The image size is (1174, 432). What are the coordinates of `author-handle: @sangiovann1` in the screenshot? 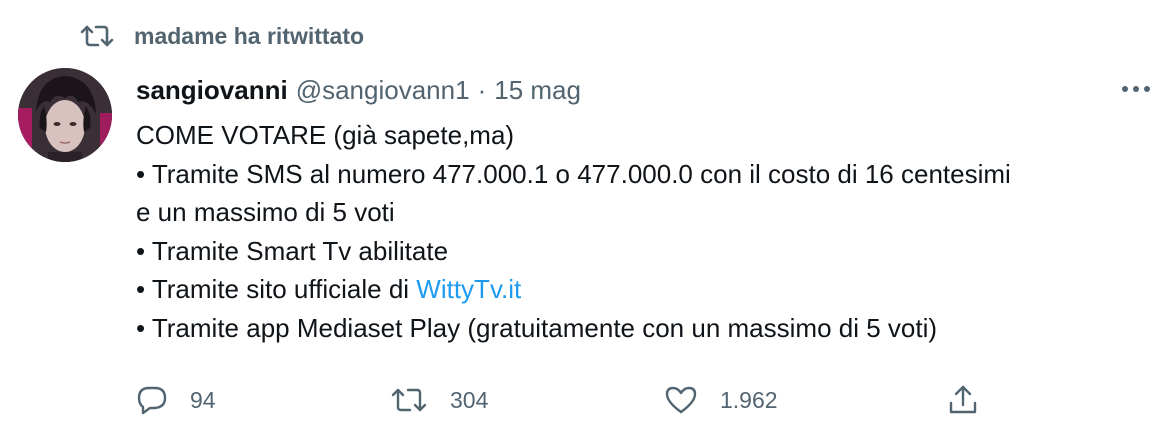 It's located at (383, 90).